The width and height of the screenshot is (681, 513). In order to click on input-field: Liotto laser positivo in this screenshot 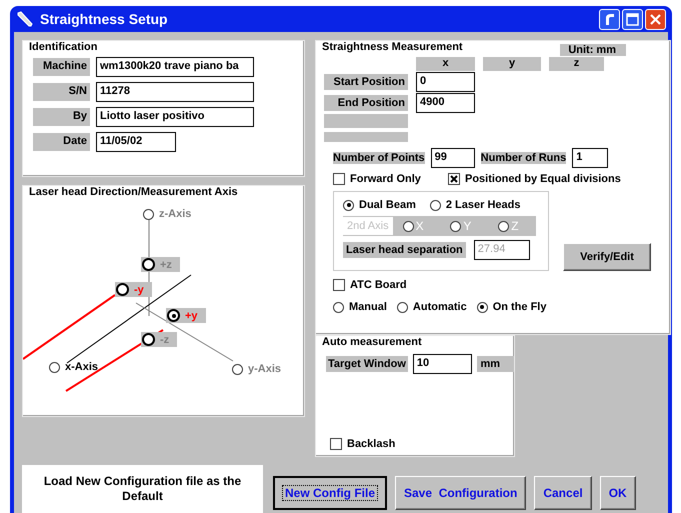, I will do `click(175, 117)`.